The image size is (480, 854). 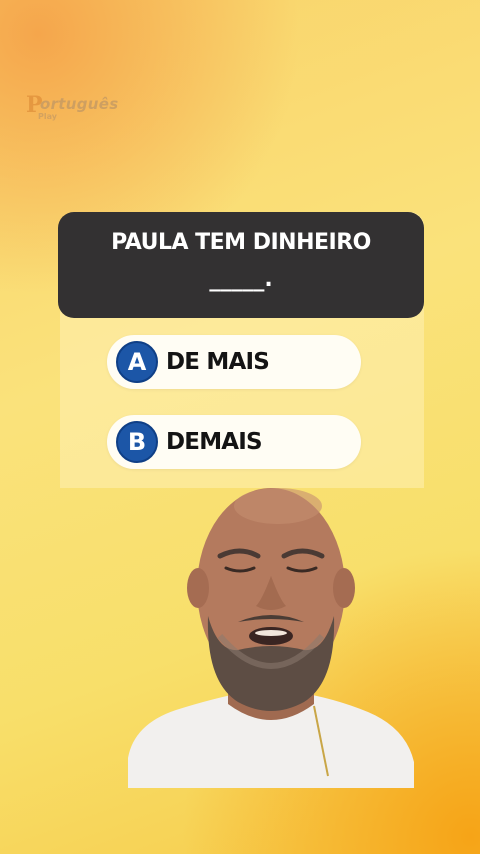 What do you see at coordinates (137, 442) in the screenshot?
I see `option-b-letter-badge: B` at bounding box center [137, 442].